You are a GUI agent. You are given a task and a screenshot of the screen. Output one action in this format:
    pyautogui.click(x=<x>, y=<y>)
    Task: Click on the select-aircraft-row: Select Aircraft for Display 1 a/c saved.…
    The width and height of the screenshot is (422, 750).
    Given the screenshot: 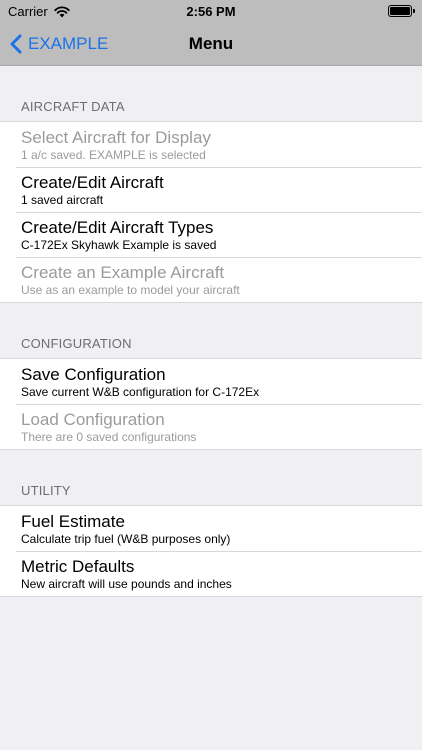 What is the action you would take?
    pyautogui.click(x=211, y=144)
    